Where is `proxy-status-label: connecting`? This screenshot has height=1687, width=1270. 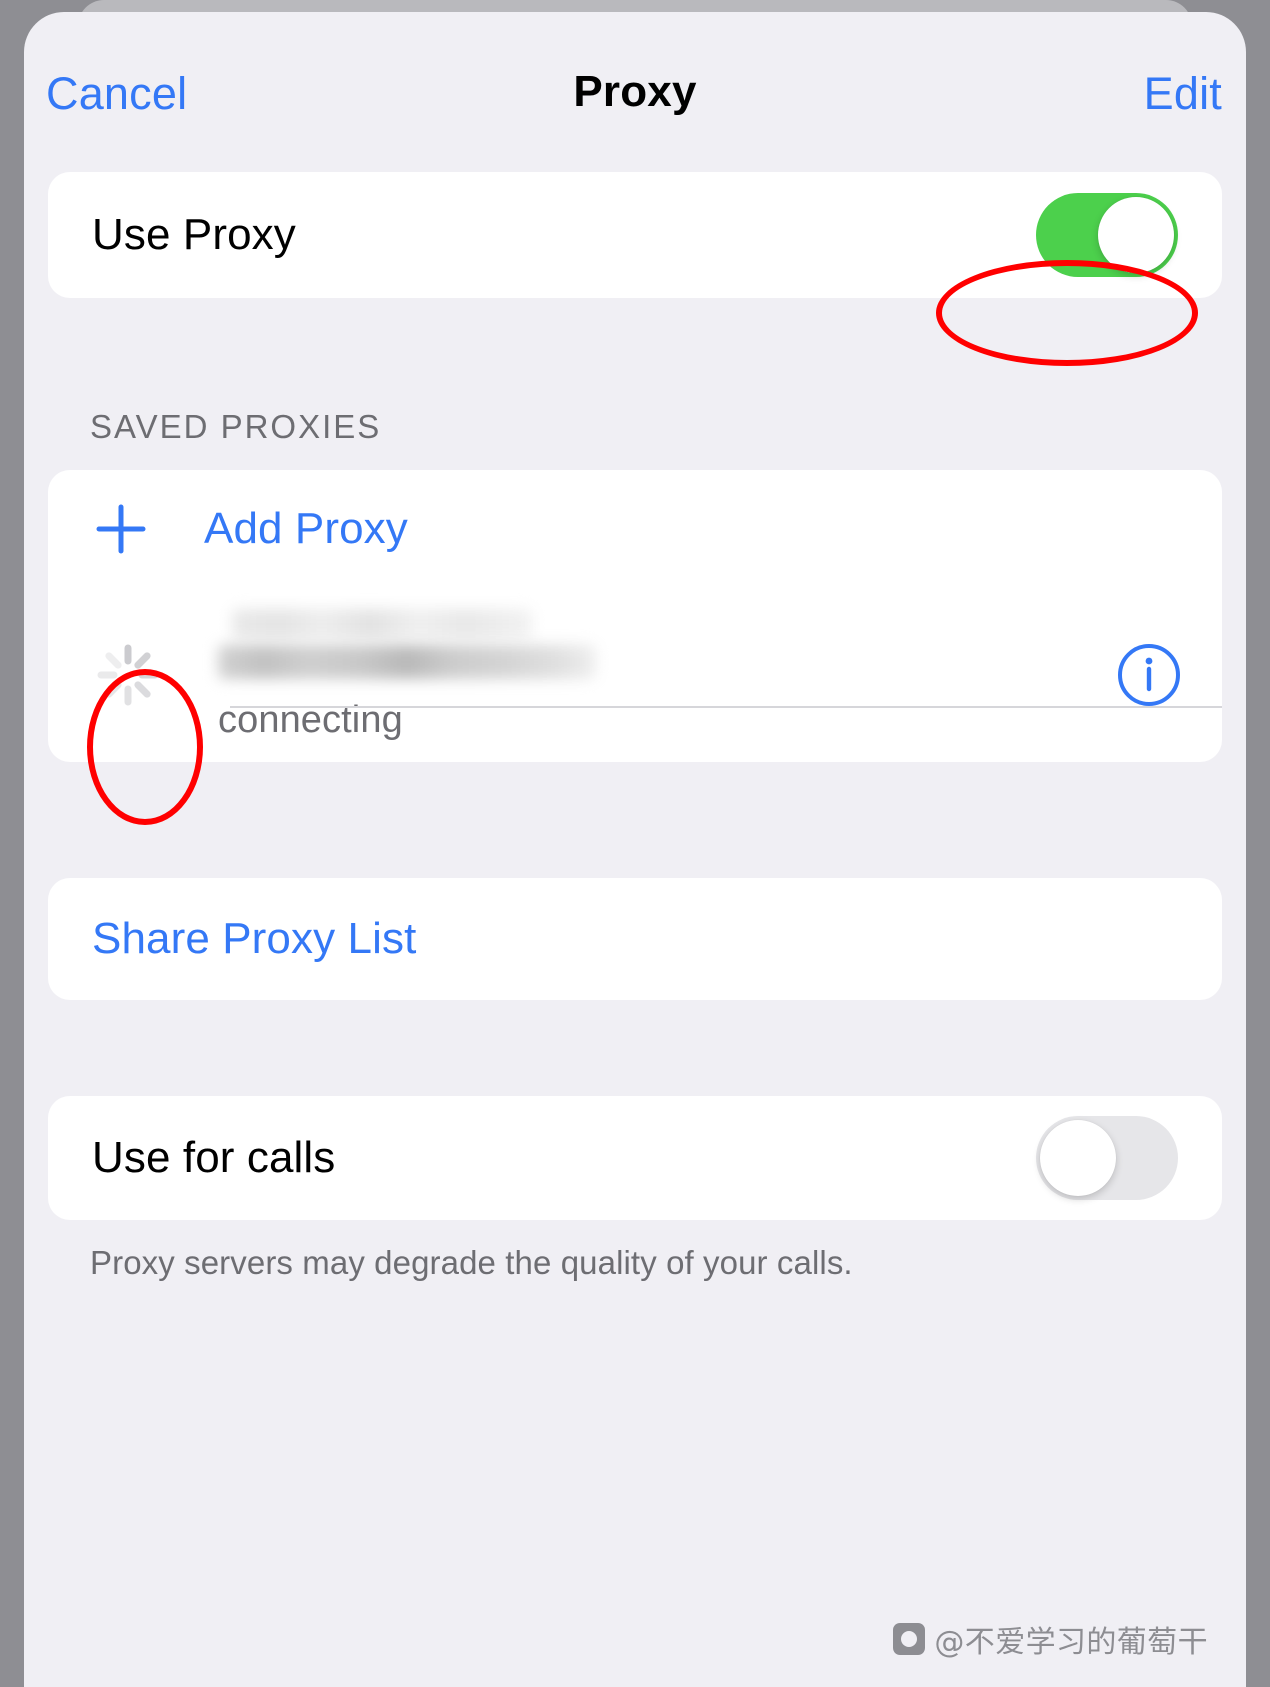 proxy-status-label: connecting is located at coordinates (310, 719).